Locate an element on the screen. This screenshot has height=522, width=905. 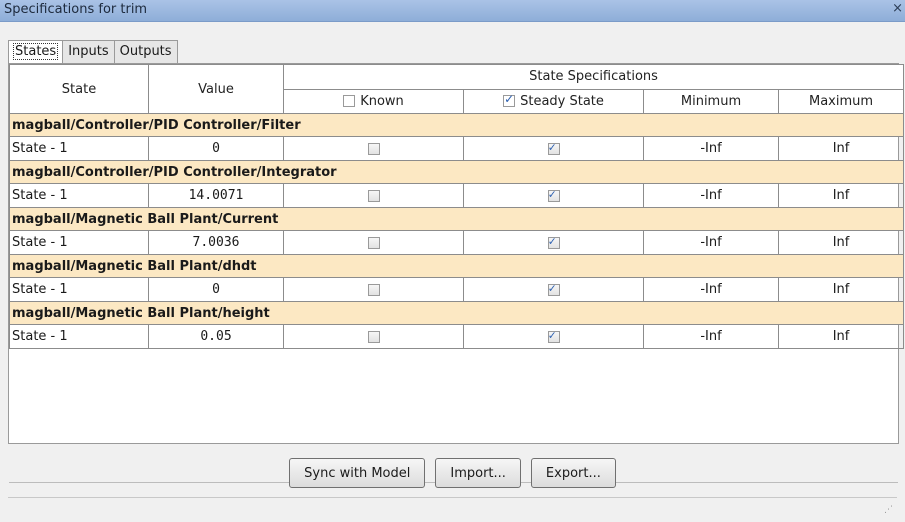
header-known-label: Known is located at coordinates (382, 101).